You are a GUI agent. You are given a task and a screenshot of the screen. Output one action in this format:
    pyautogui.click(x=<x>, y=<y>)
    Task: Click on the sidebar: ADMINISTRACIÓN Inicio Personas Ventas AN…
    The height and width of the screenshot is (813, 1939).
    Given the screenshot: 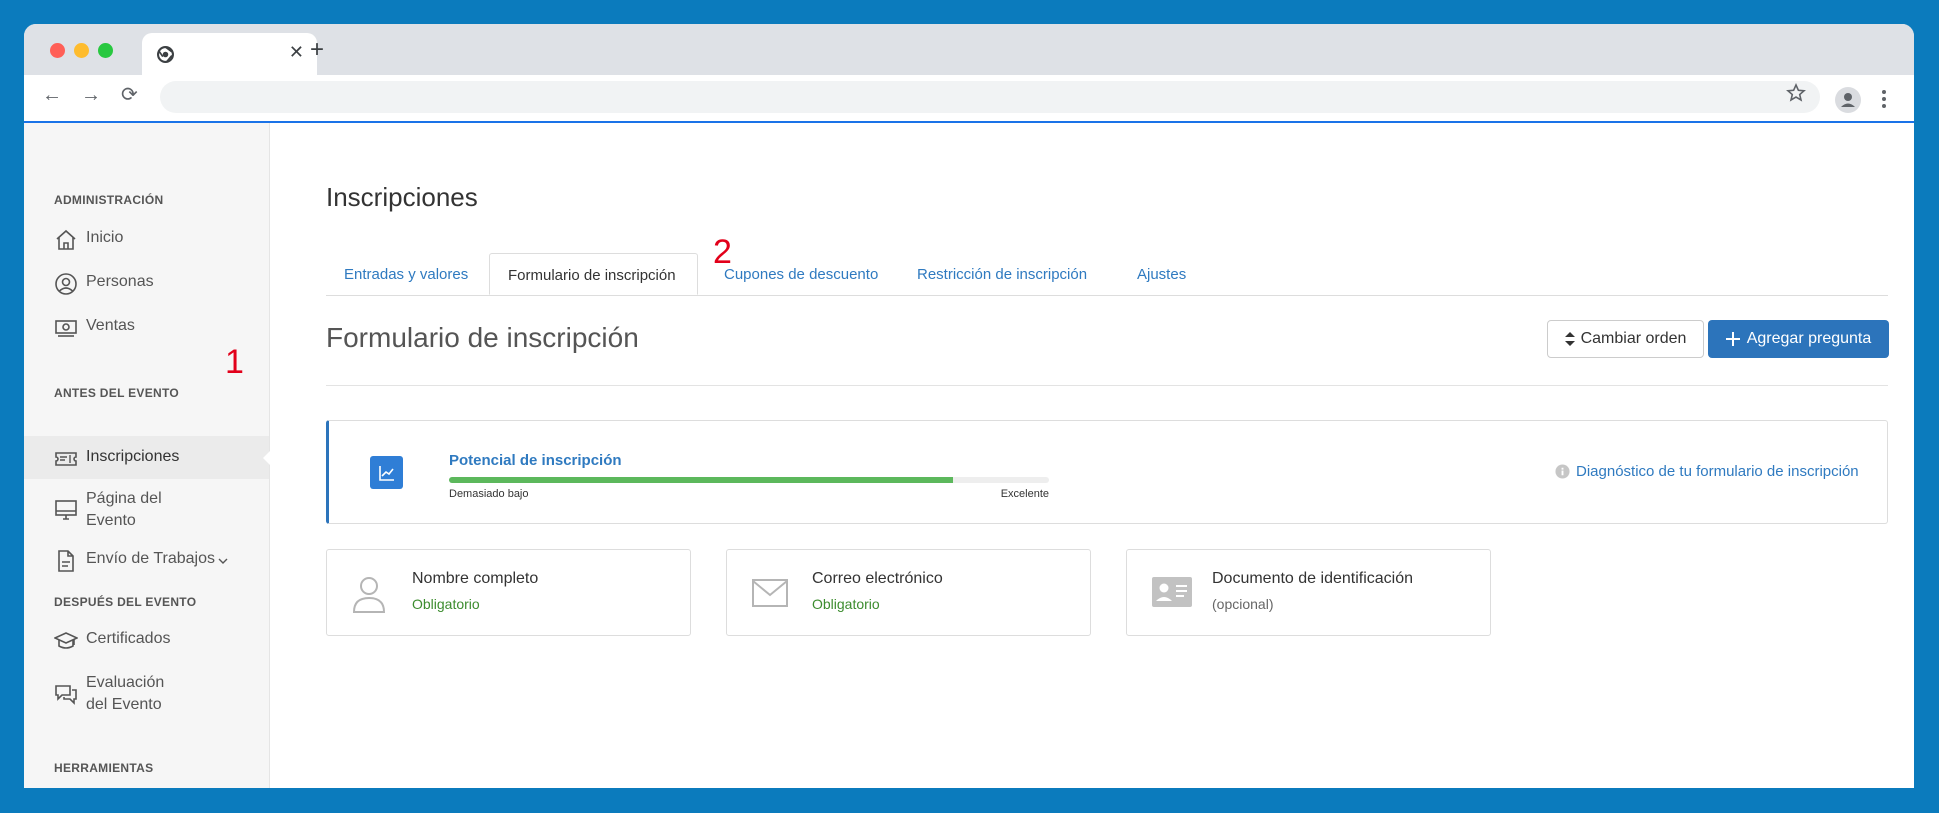 What is the action you would take?
    pyautogui.click(x=148, y=455)
    